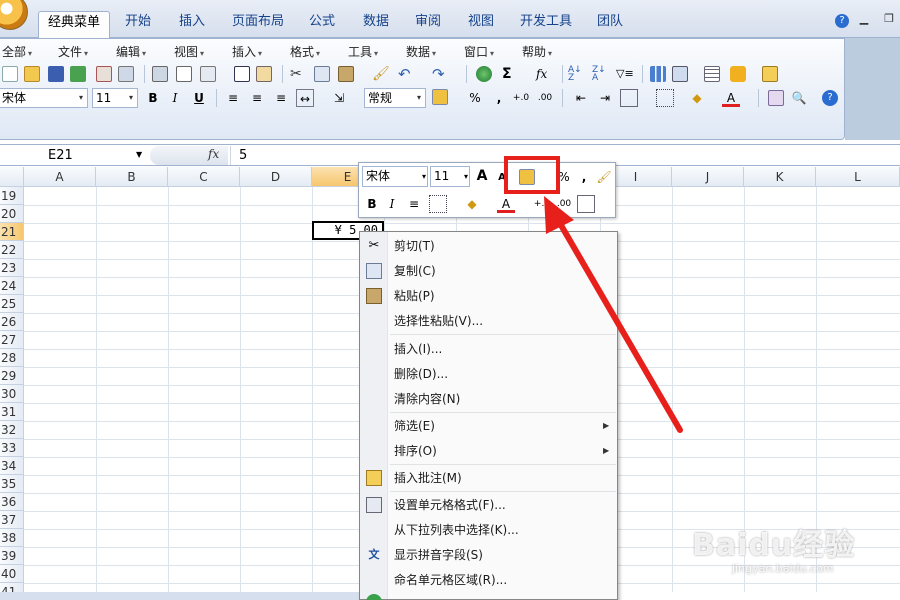  I want to click on menu-item-filter: 筛选(E), so click(414, 426).